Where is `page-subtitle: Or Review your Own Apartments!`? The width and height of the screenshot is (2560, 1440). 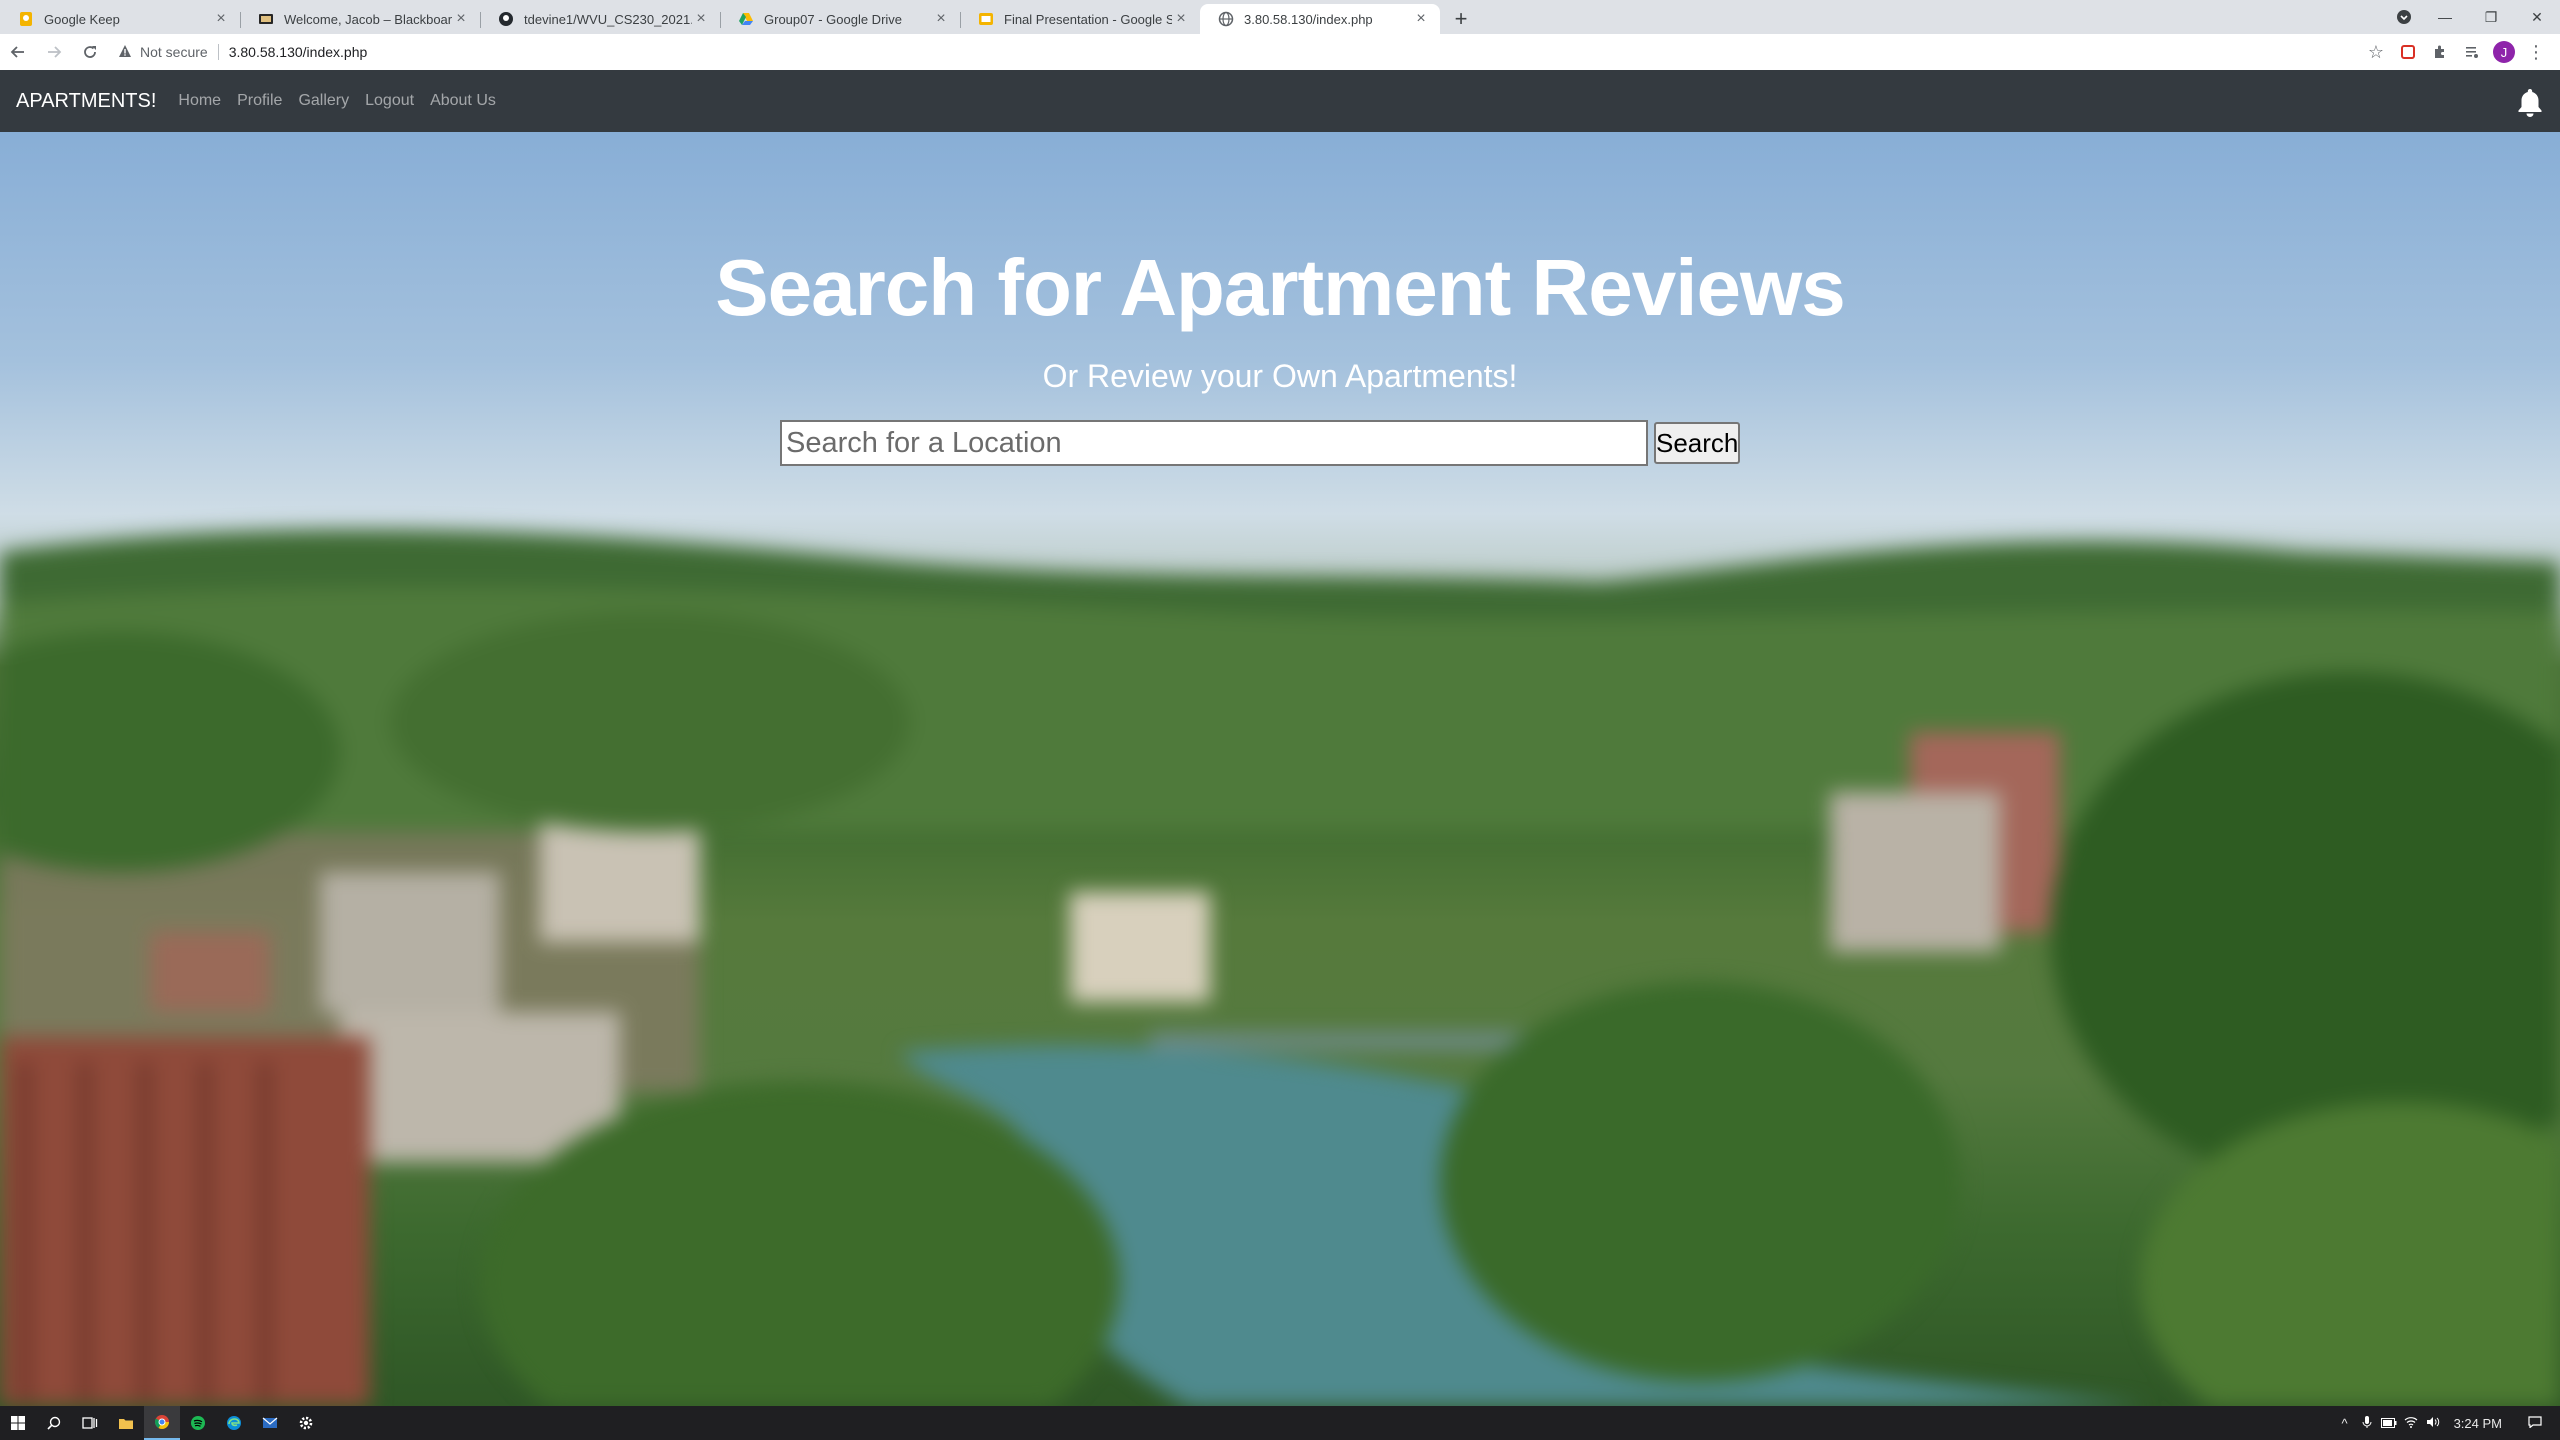 page-subtitle: Or Review your Own Apartments! is located at coordinates (1280, 376).